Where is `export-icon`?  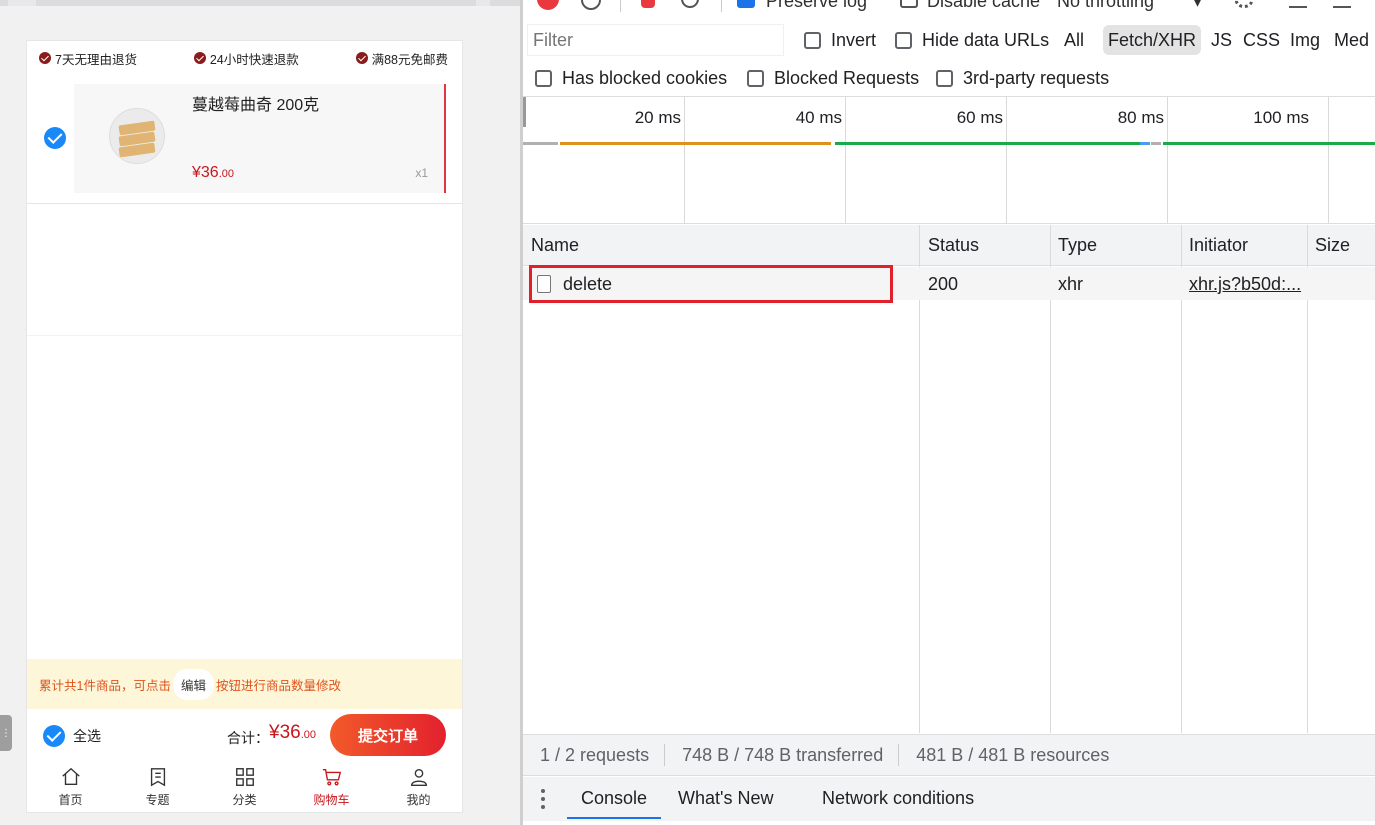
export-icon is located at coordinates (1342, 4).